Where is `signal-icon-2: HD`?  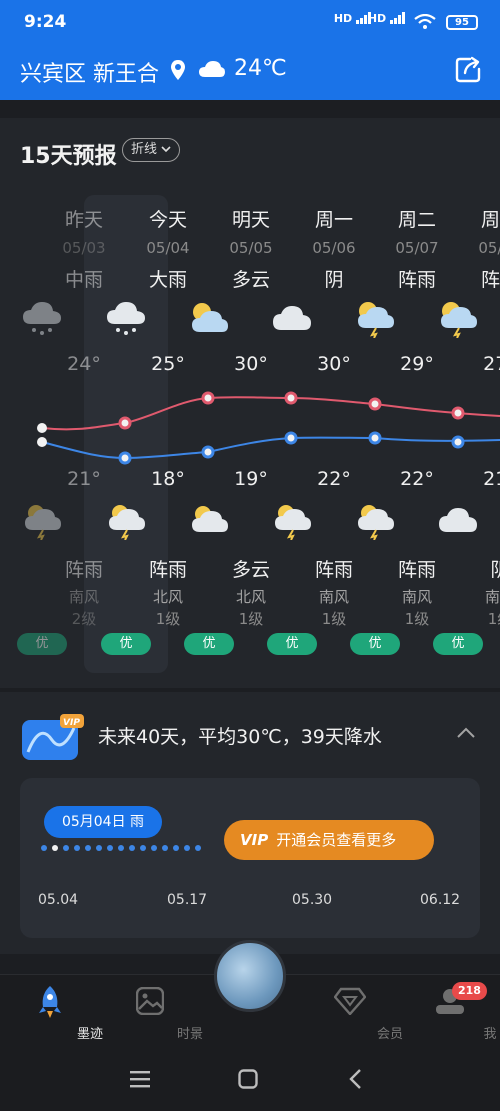 signal-icon-2: HD is located at coordinates (387, 18).